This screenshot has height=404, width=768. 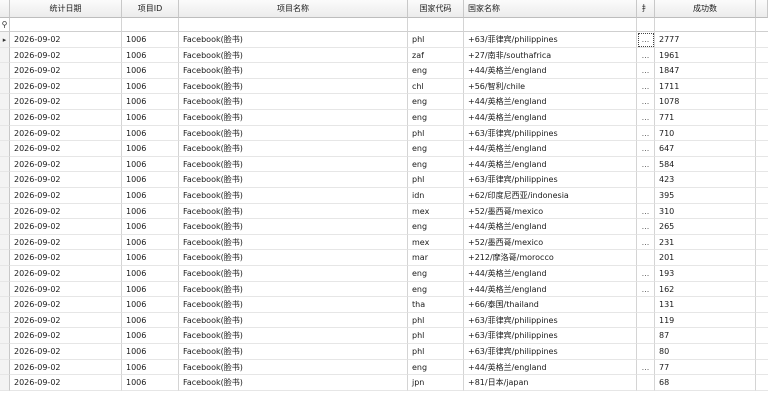 I want to click on cell-success-count: 584, so click(x=705, y=164).